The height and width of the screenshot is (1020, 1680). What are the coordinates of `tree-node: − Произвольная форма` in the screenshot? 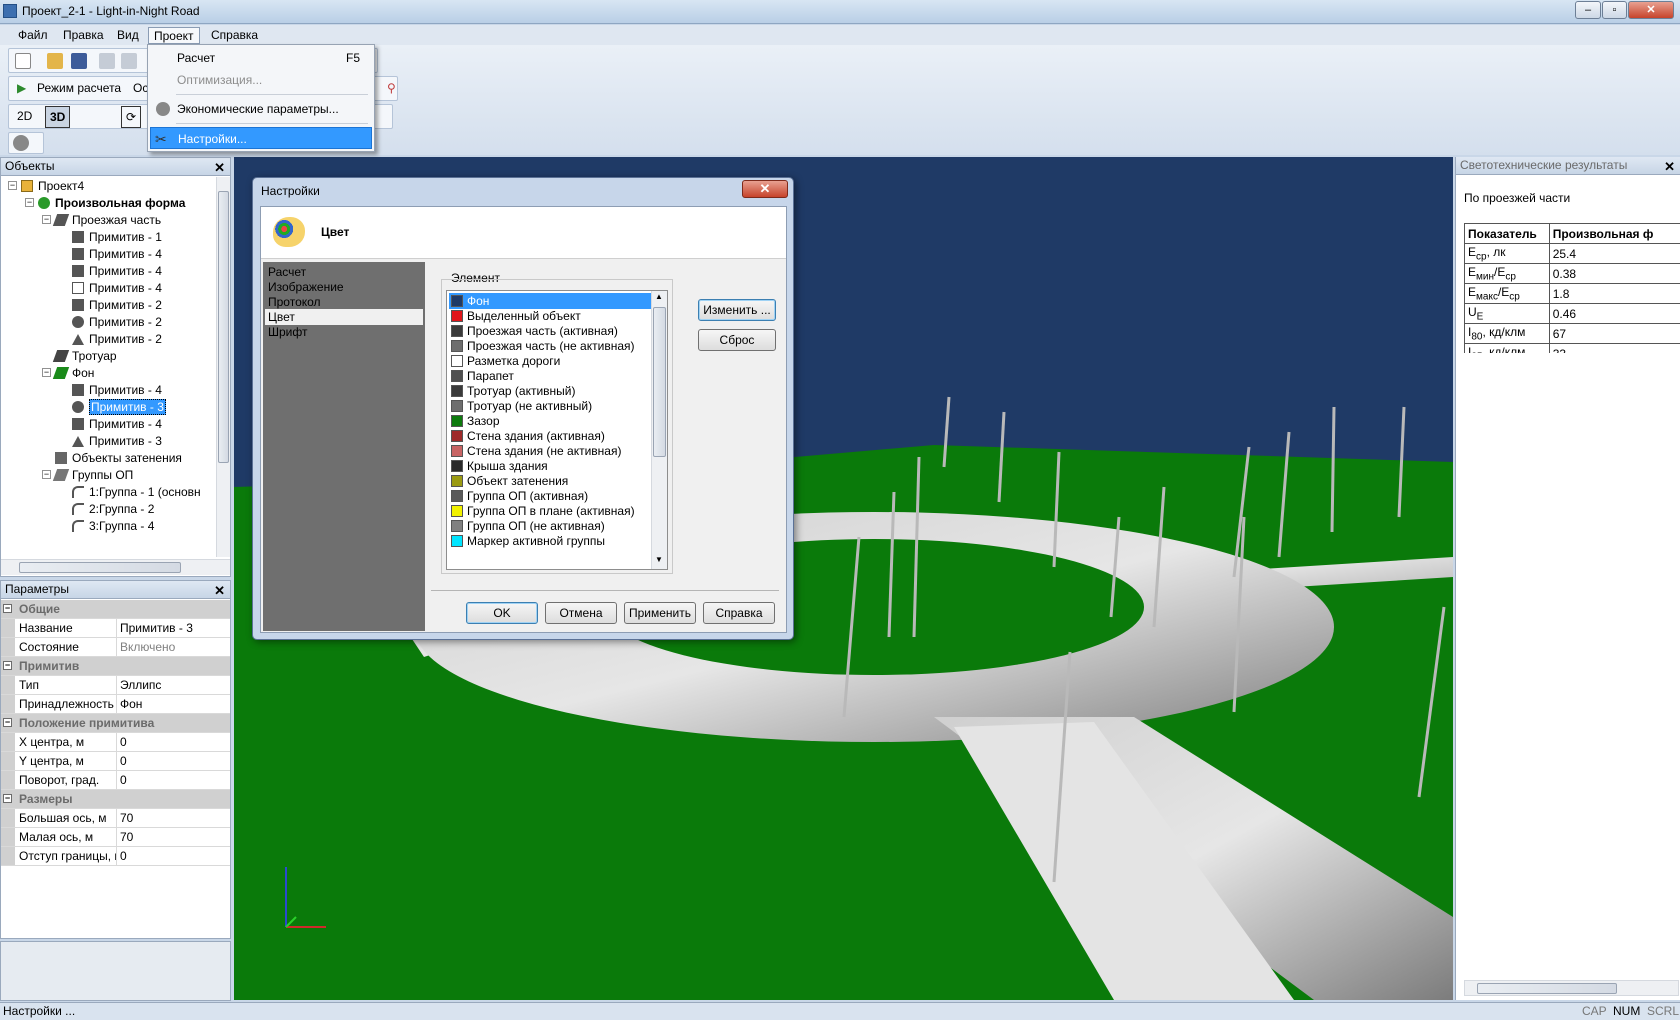 It's located at (105, 203).